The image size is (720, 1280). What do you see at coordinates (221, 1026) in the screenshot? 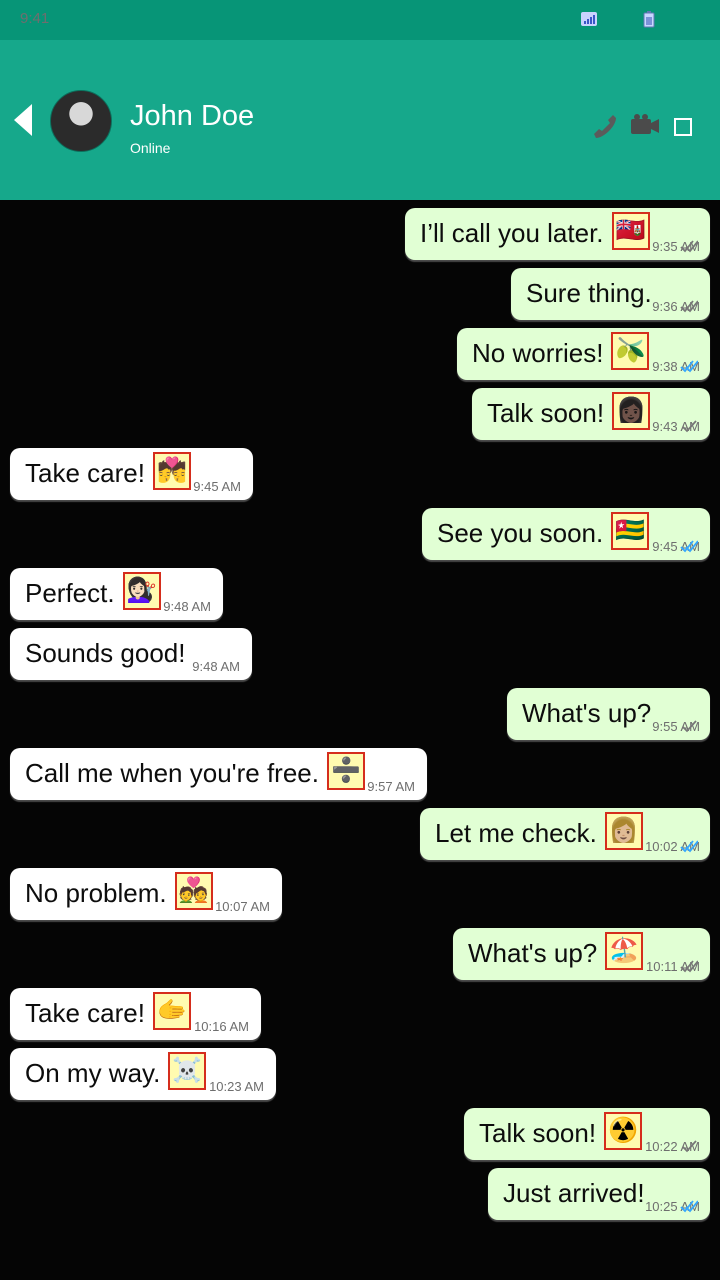
I see `message-time: 10:16 AM` at bounding box center [221, 1026].